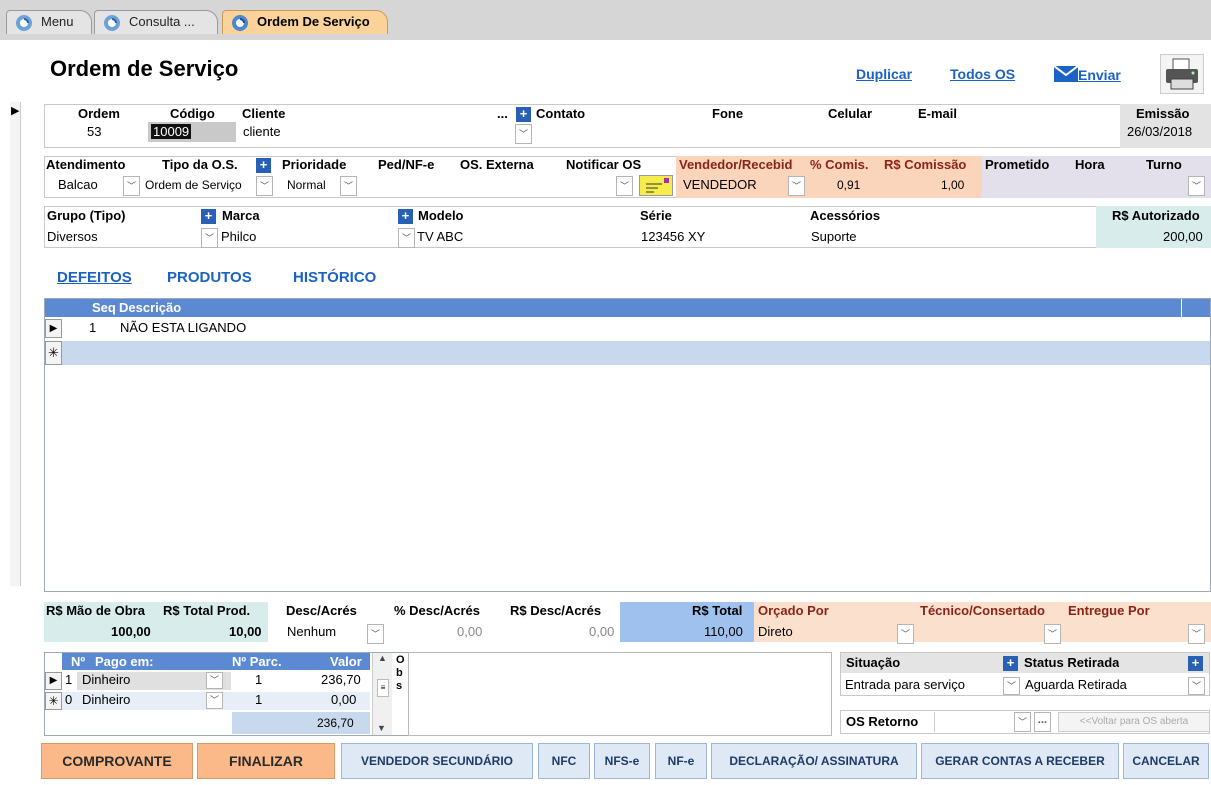 Image resolution: width=1211 pixels, height=785 pixels. Describe the element at coordinates (620, 694) in the screenshot. I see `obs-textarea` at that location.